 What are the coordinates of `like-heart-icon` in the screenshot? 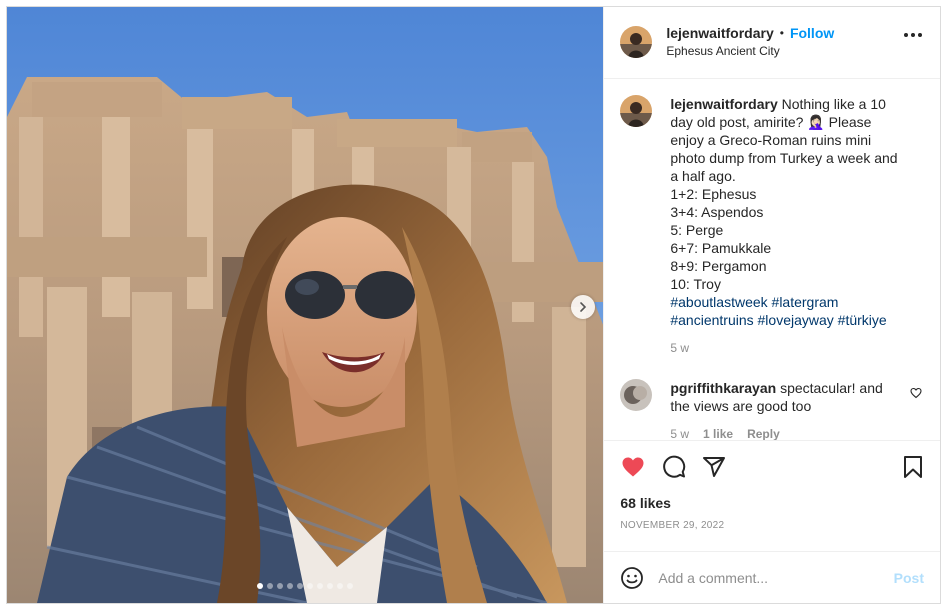 It's located at (633, 467).